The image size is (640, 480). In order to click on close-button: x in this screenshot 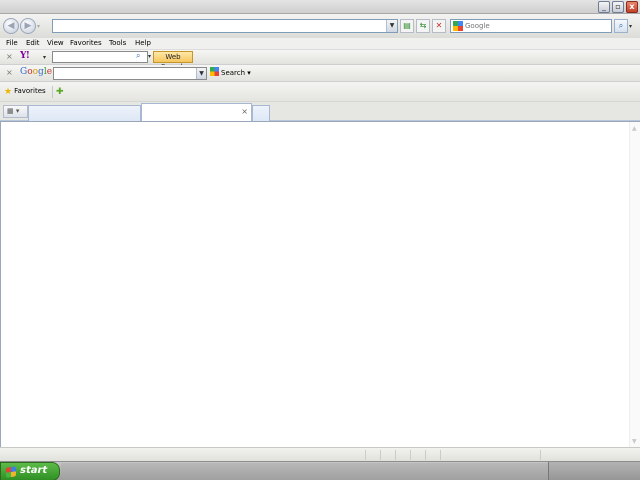, I will do `click(632, 7)`.